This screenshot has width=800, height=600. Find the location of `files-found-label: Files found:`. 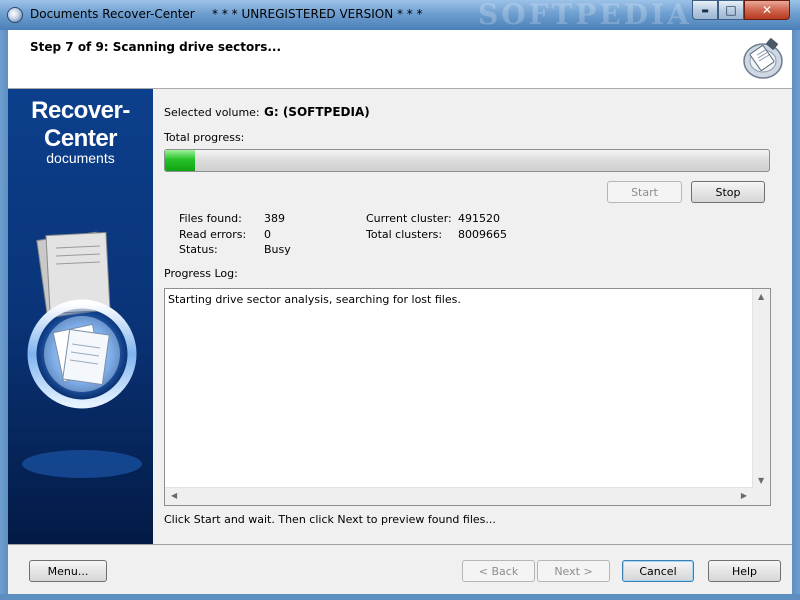

files-found-label: Files found: is located at coordinates (210, 218).